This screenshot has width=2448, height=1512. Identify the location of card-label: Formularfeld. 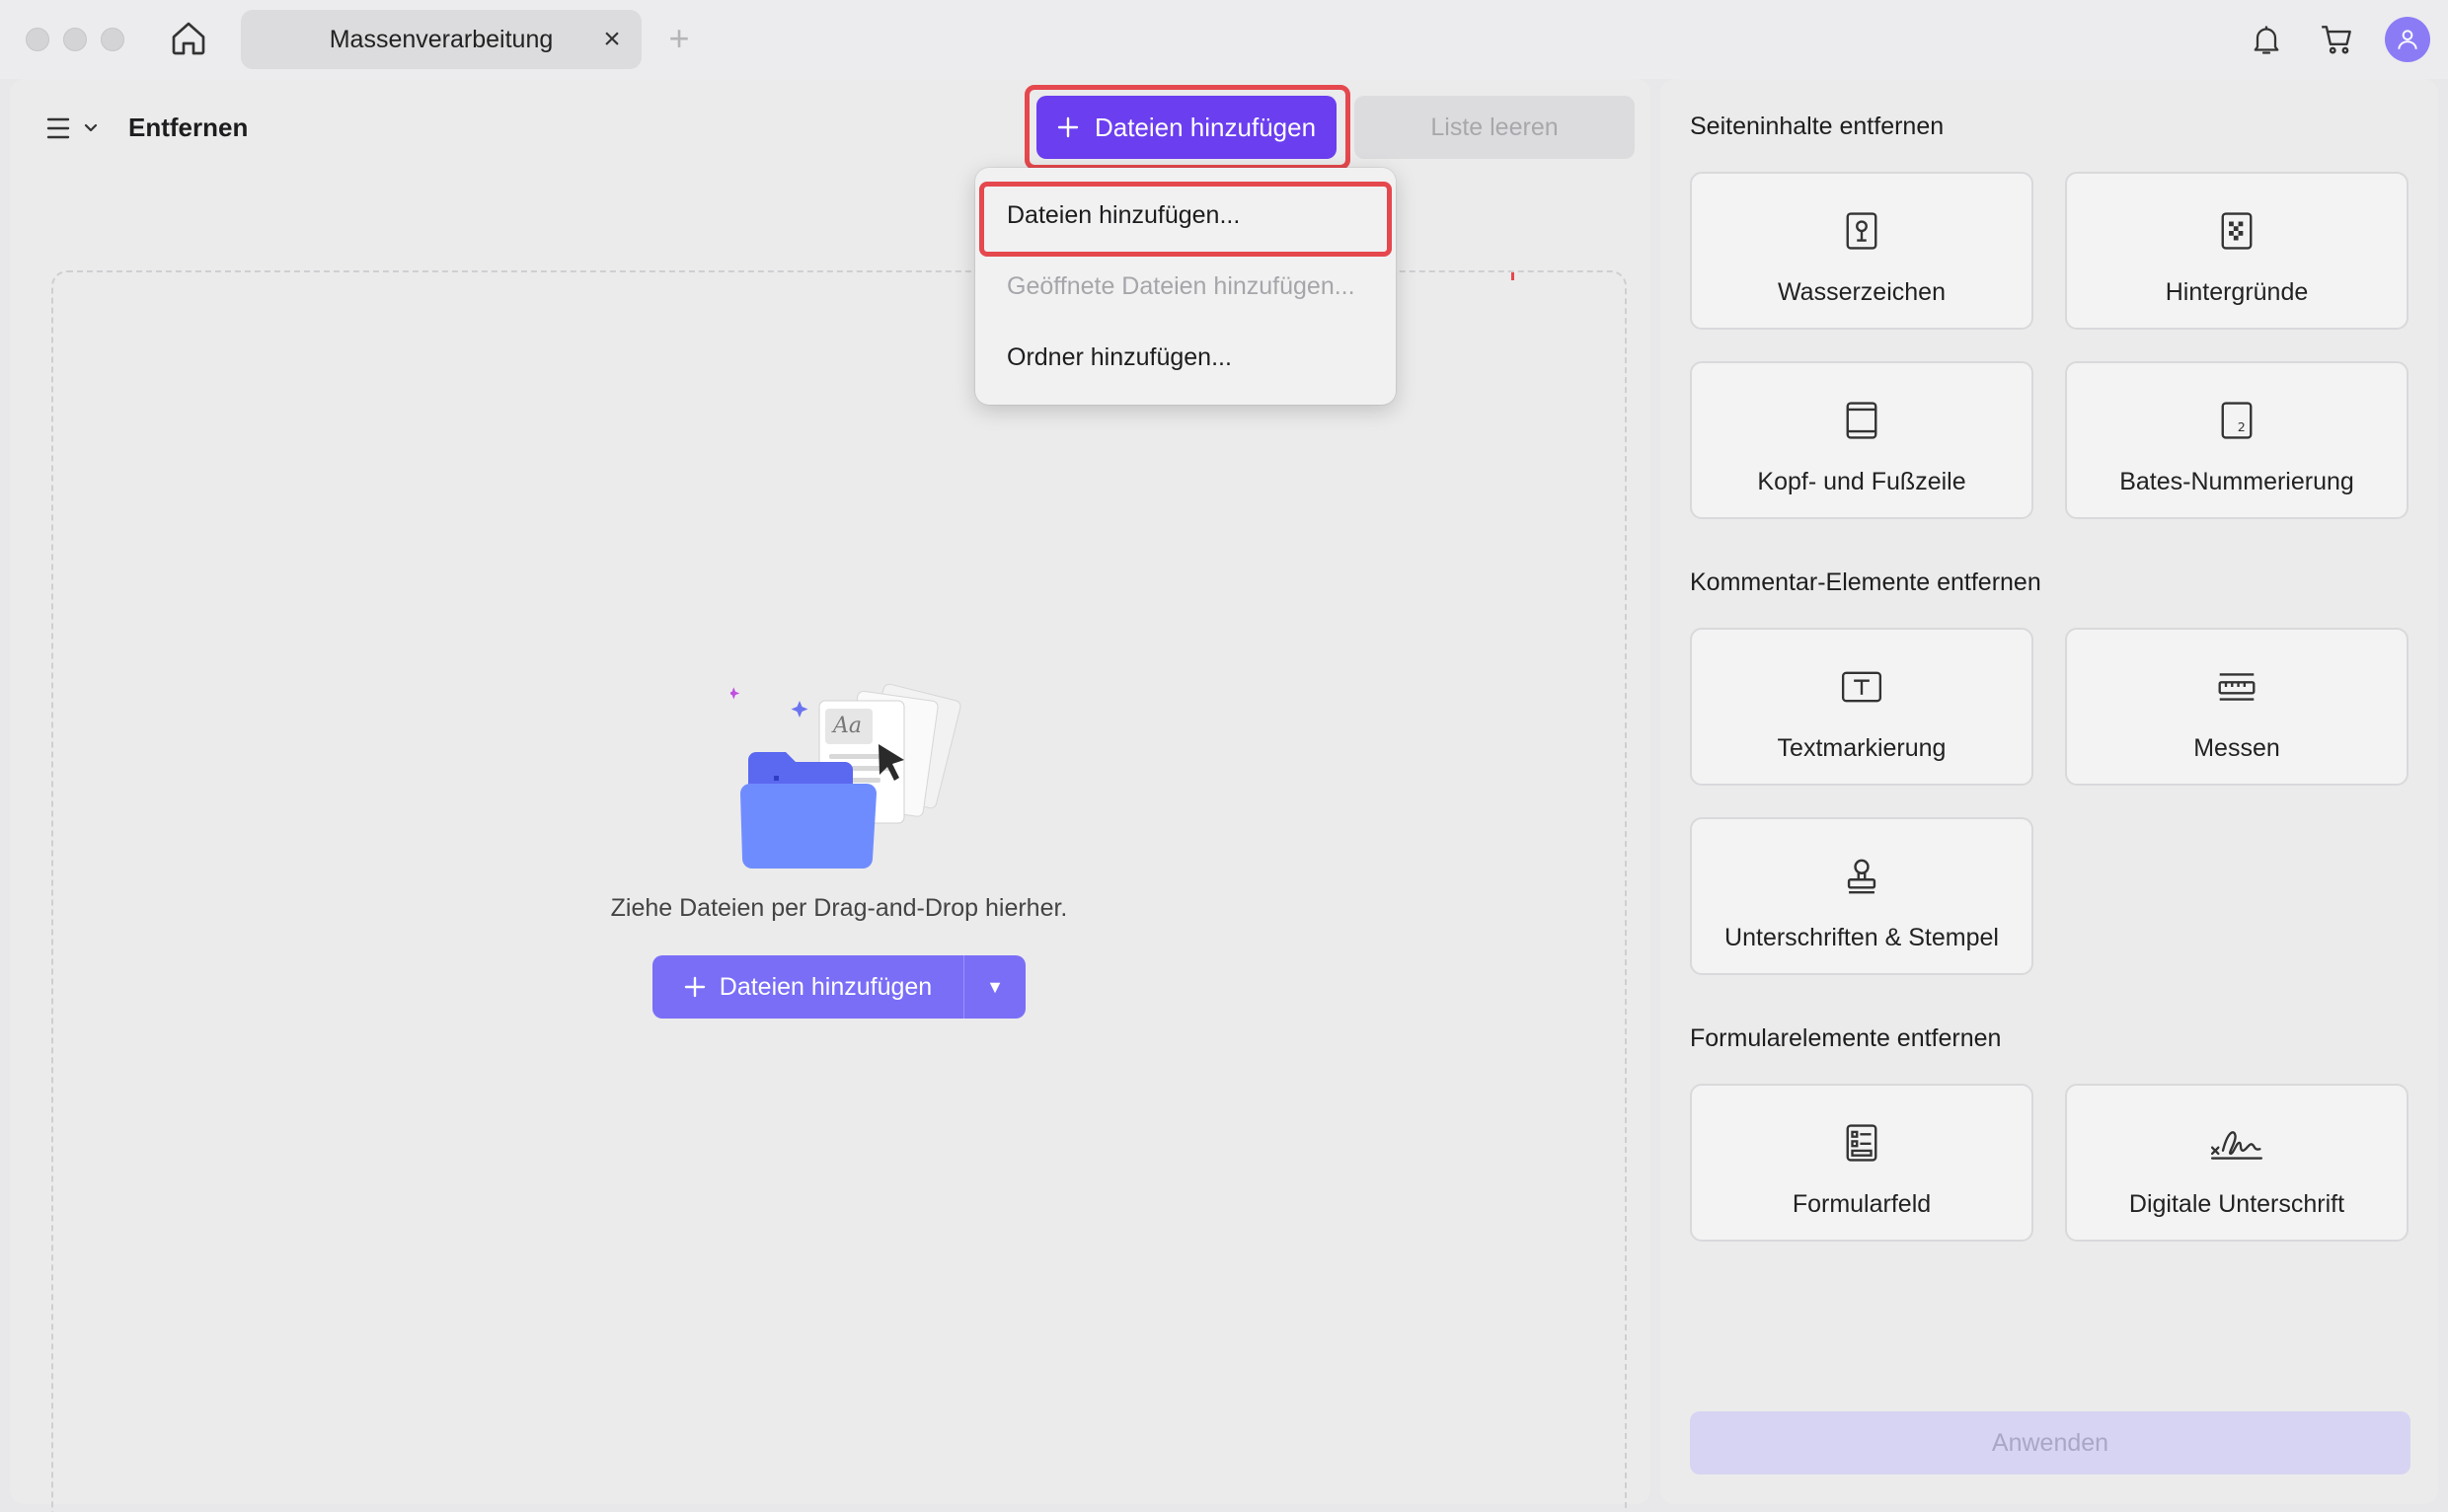
(1862, 1204).